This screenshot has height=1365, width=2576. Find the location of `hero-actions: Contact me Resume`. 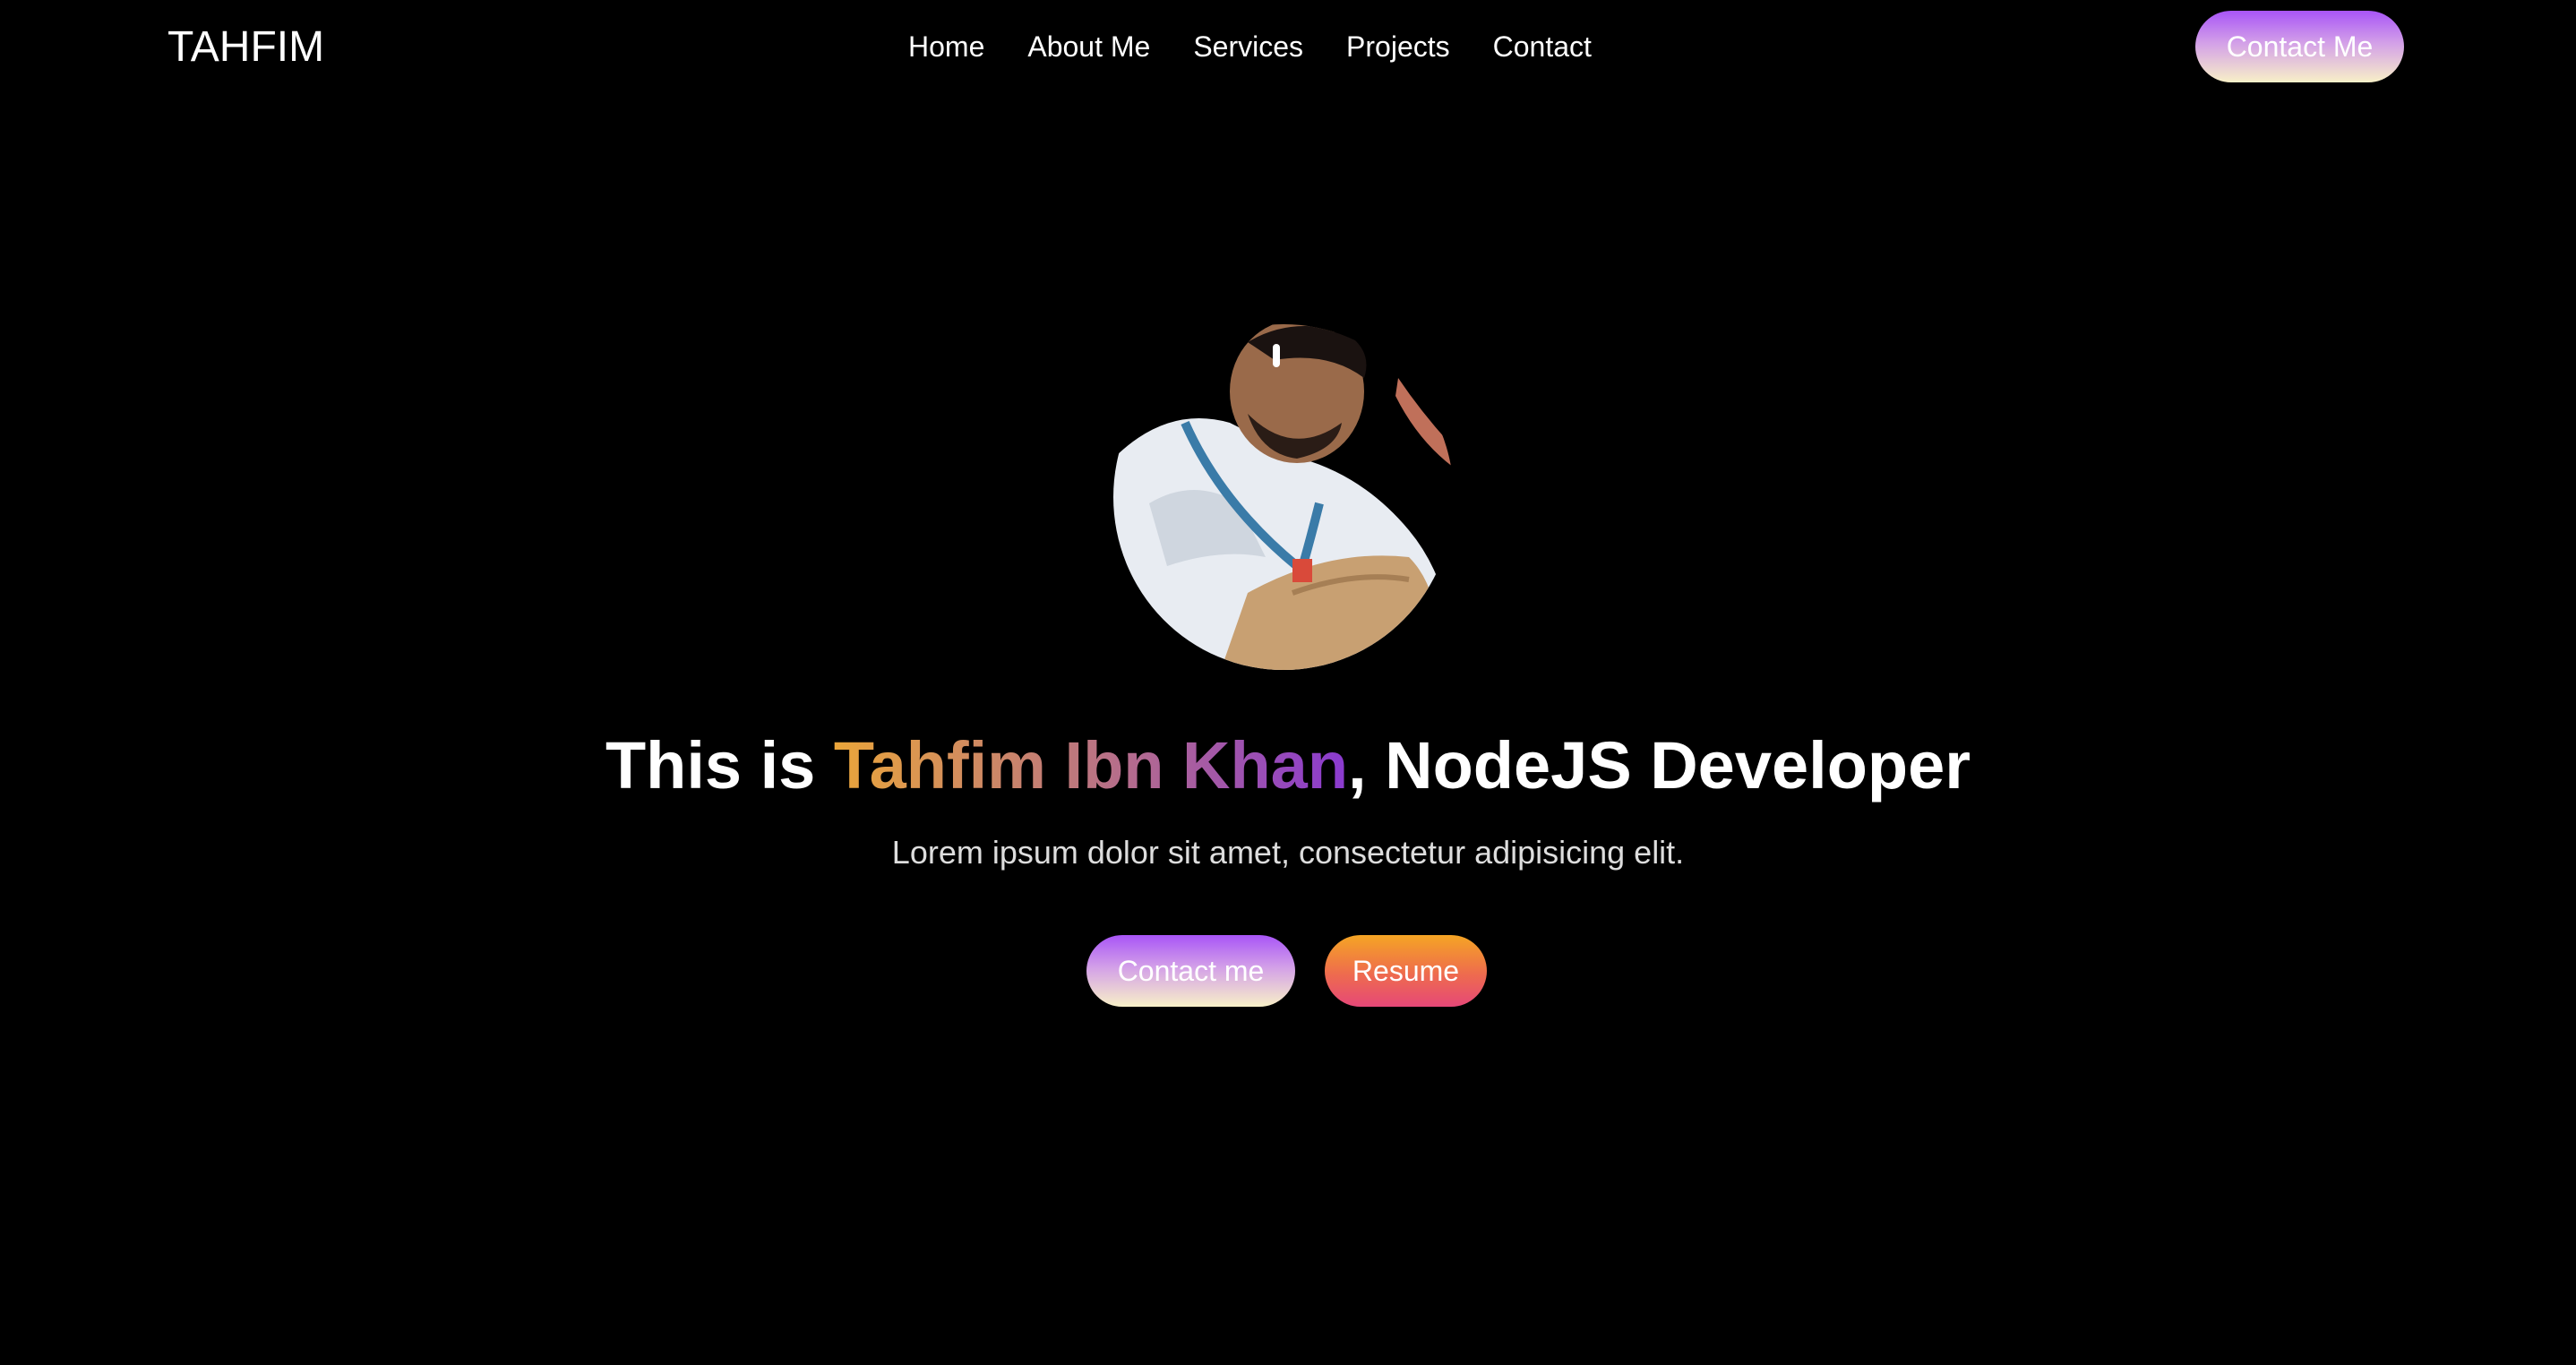

hero-actions: Contact me Resume is located at coordinates (1286, 971).